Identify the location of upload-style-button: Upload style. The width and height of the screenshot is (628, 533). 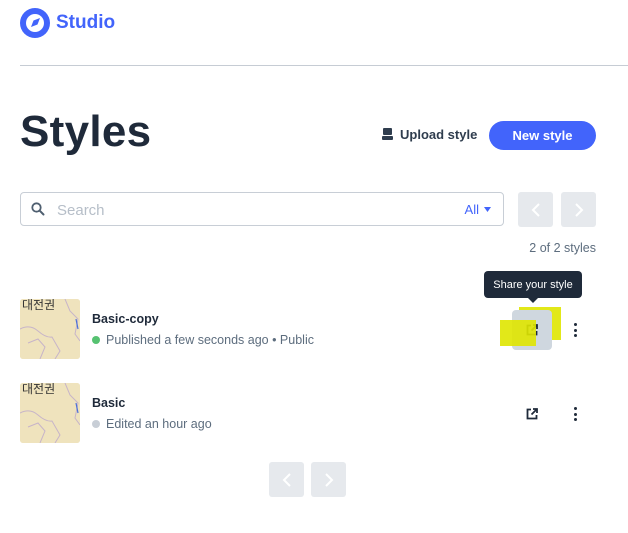
(429, 134).